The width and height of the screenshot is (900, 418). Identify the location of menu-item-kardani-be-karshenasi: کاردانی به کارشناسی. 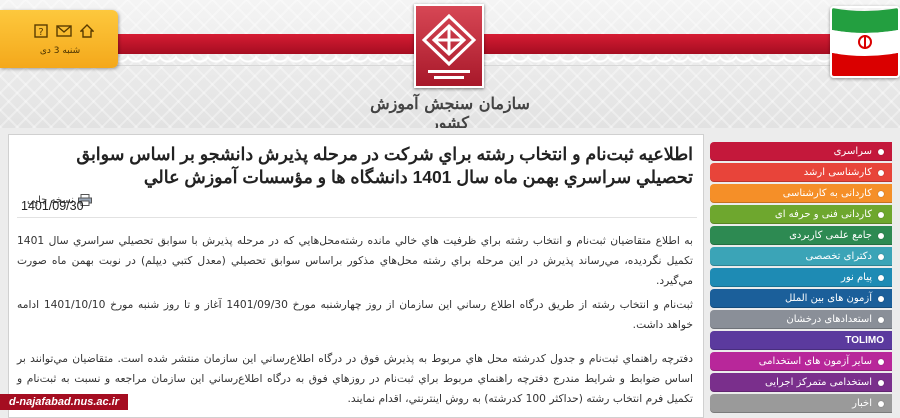
(801, 193).